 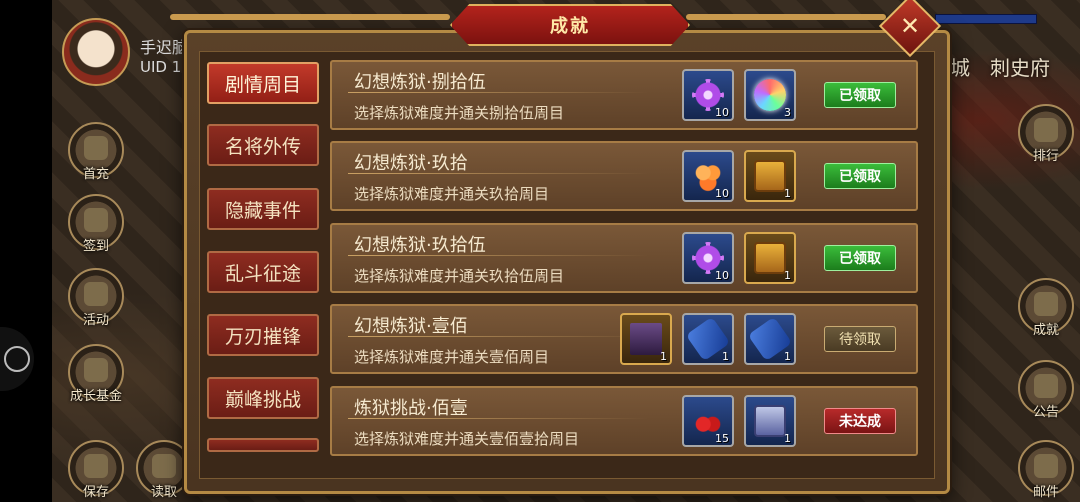 What do you see at coordinates (452, 357) in the screenshot?
I see `achievement-desc: 选择炼狱难度并通关壹佰周目` at bounding box center [452, 357].